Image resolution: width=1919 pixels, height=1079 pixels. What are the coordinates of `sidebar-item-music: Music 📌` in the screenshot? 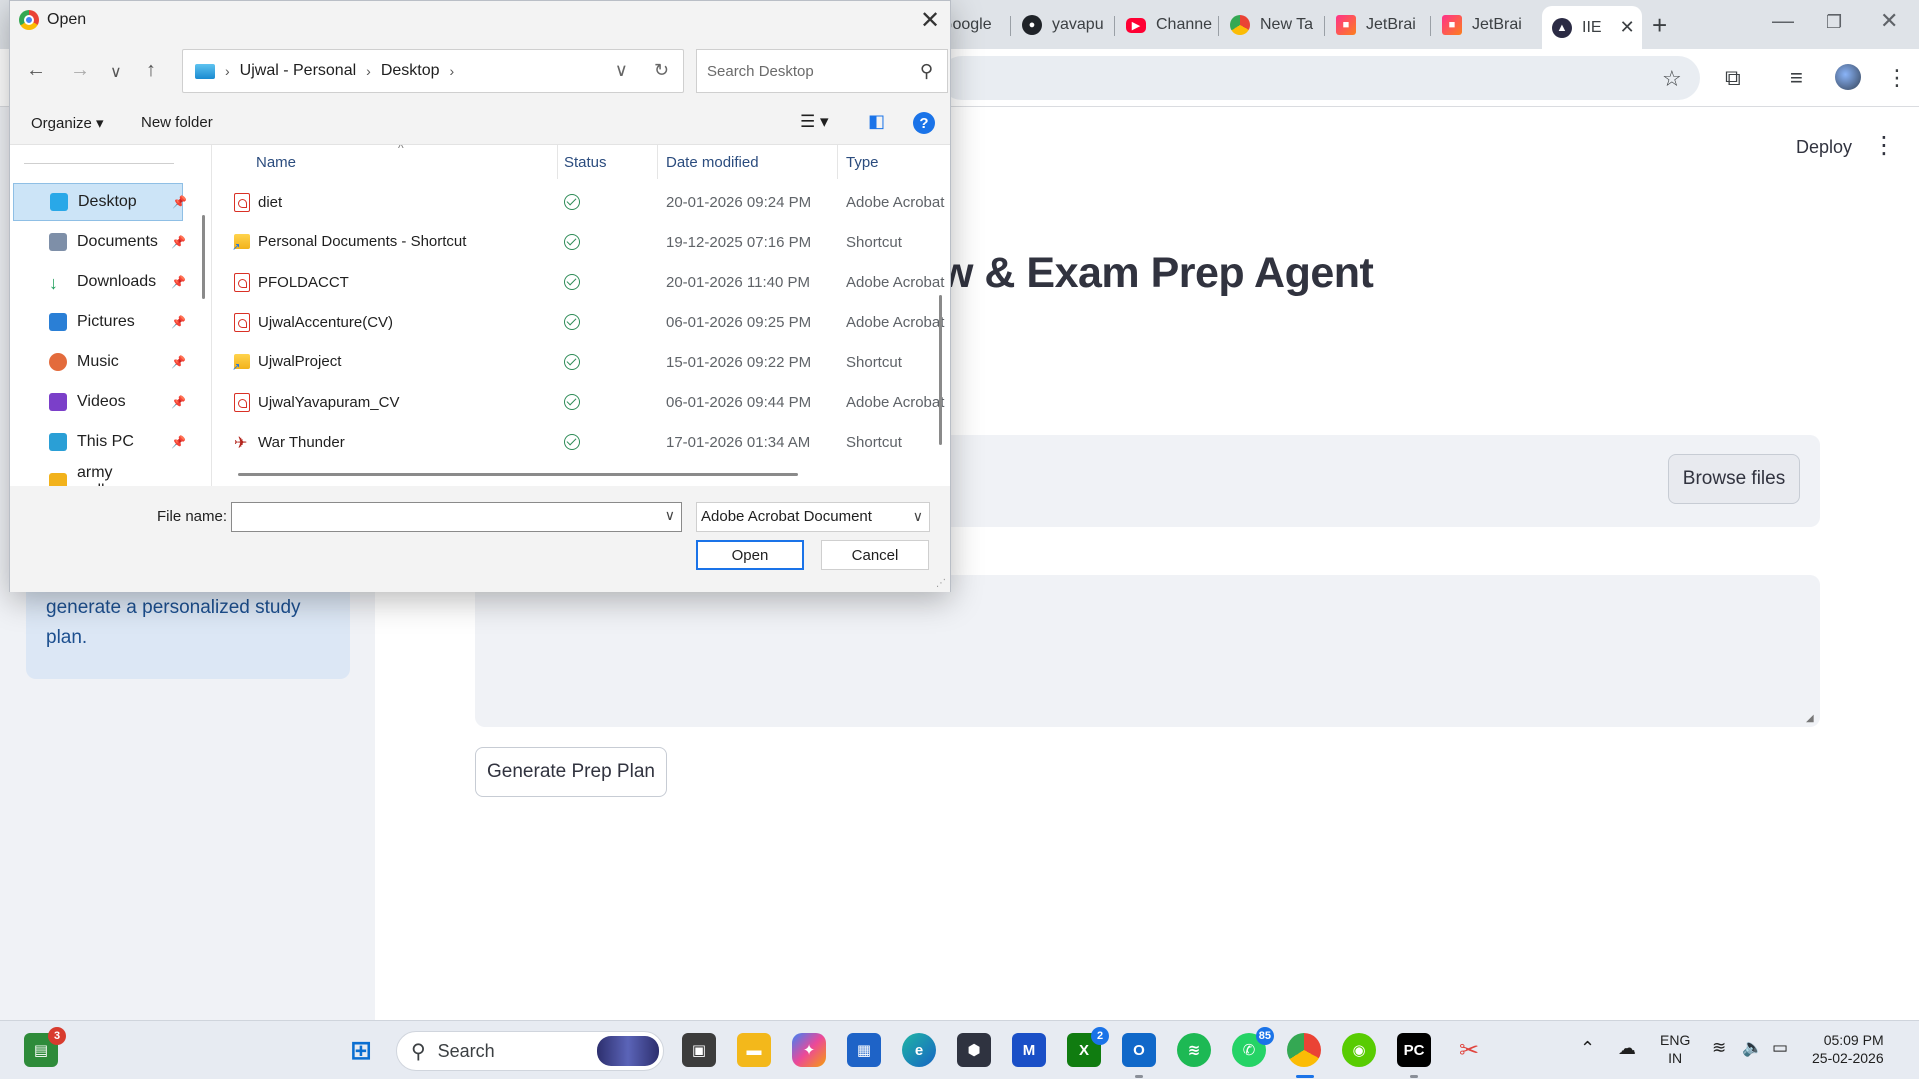 It's located at (99, 362).